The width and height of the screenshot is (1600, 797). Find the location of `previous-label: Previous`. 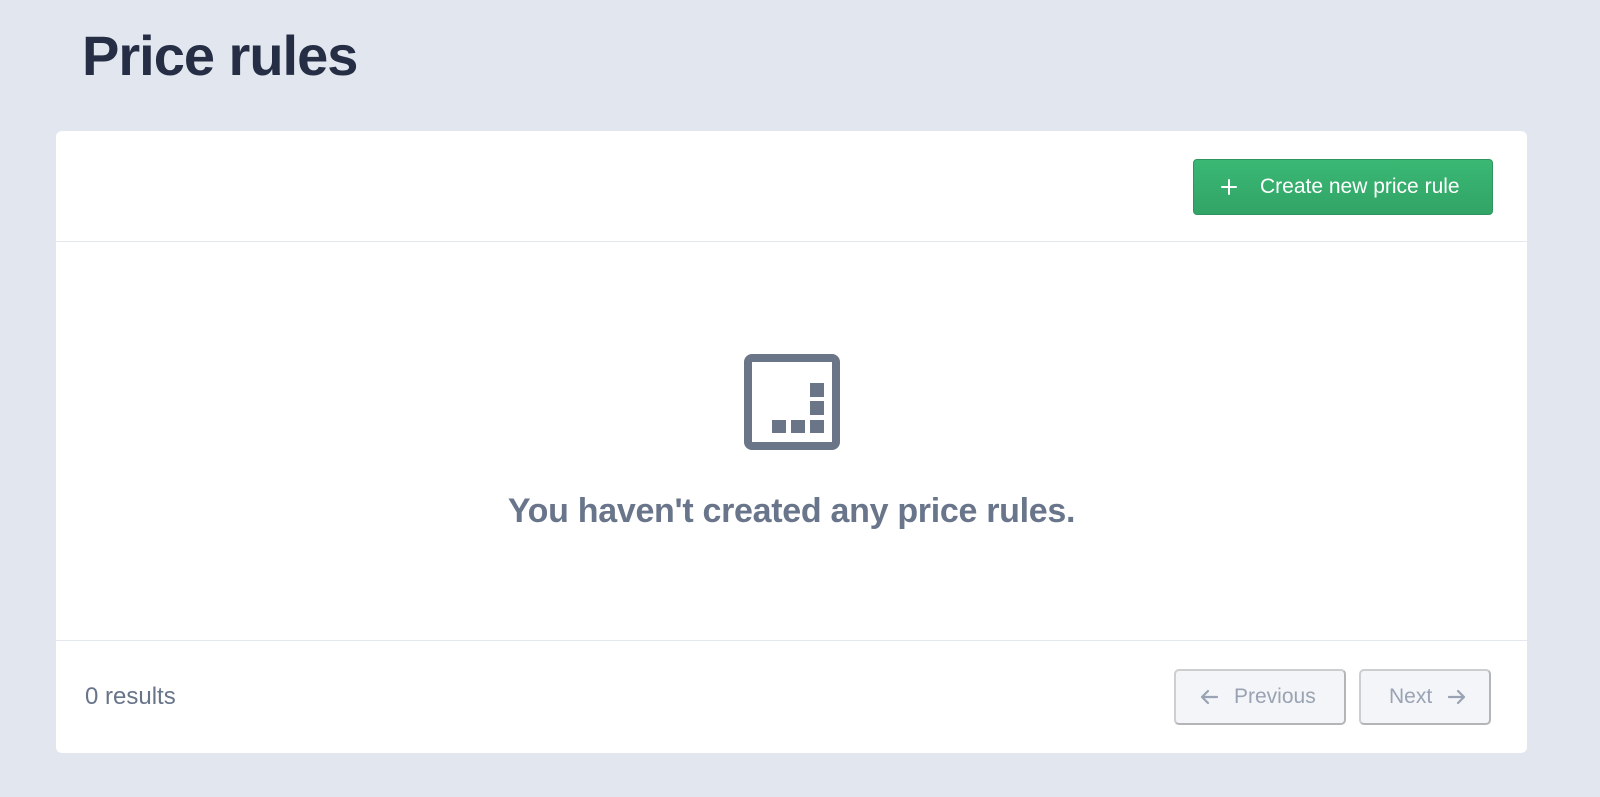

previous-label: Previous is located at coordinates (1275, 696).